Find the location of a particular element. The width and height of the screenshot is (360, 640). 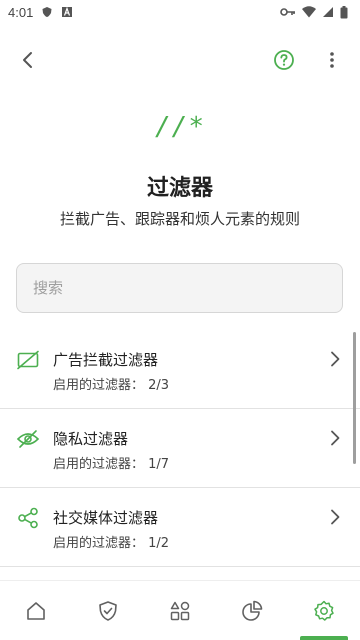

search-input is located at coordinates (179, 288).